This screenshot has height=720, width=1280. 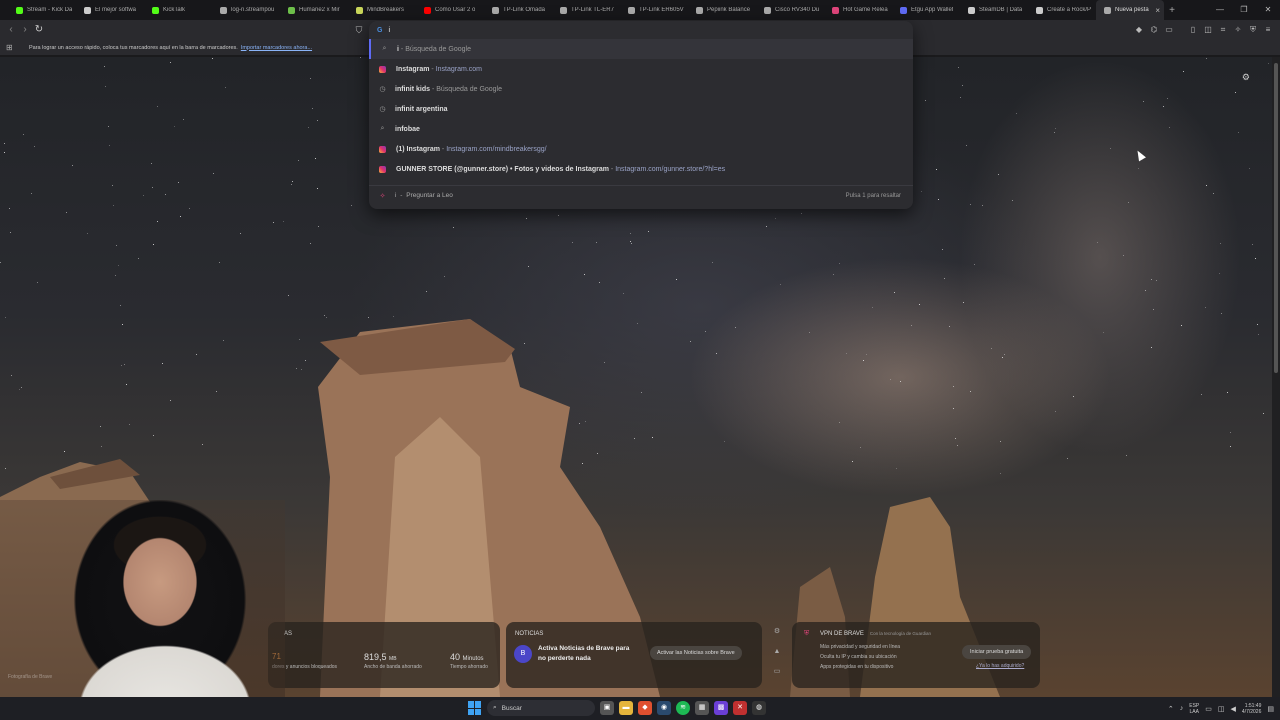 What do you see at coordinates (450, 10) in the screenshot?
I see `tab: Como Usar 2 o` at bounding box center [450, 10].